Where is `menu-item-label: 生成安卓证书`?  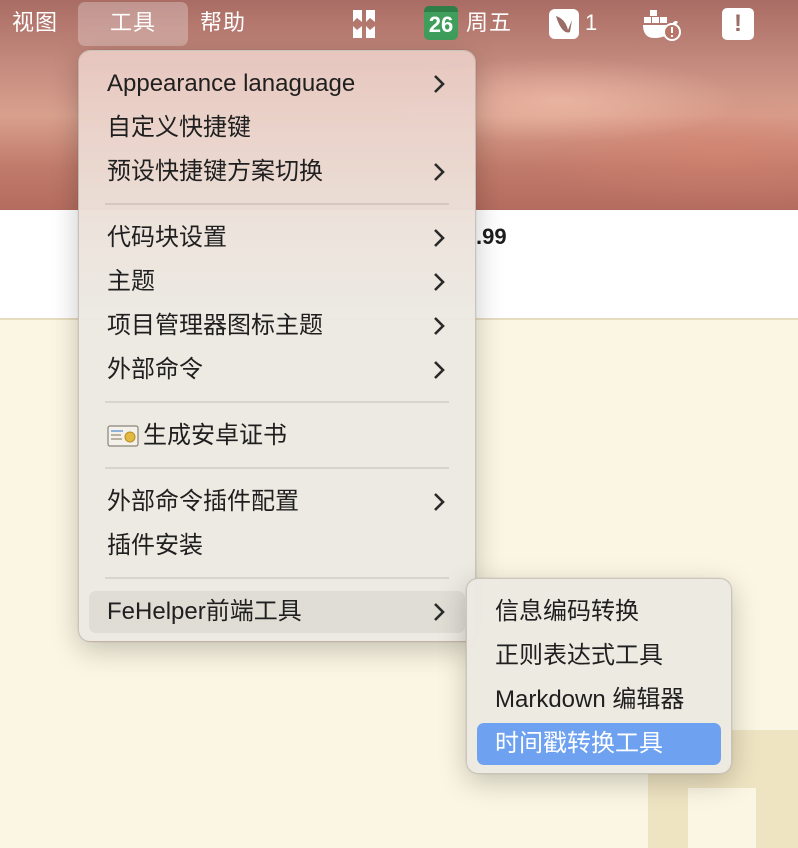
menu-item-label: 生成安卓证书 is located at coordinates (215, 435).